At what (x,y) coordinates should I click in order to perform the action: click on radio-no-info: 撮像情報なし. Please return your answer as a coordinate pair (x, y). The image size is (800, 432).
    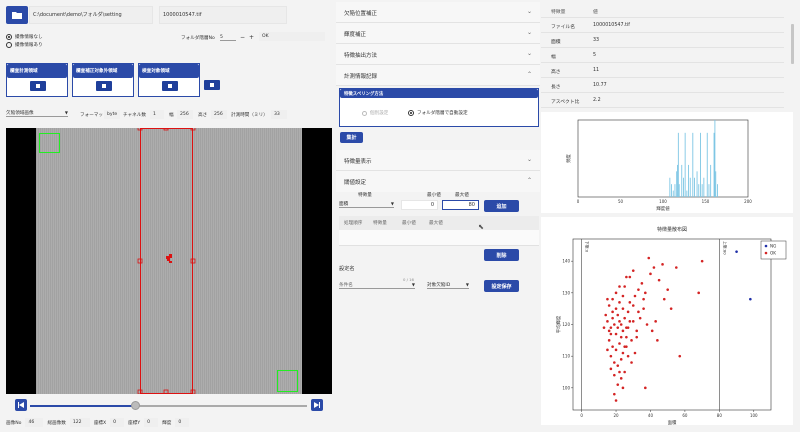
    Looking at the image, I should click on (24, 37).